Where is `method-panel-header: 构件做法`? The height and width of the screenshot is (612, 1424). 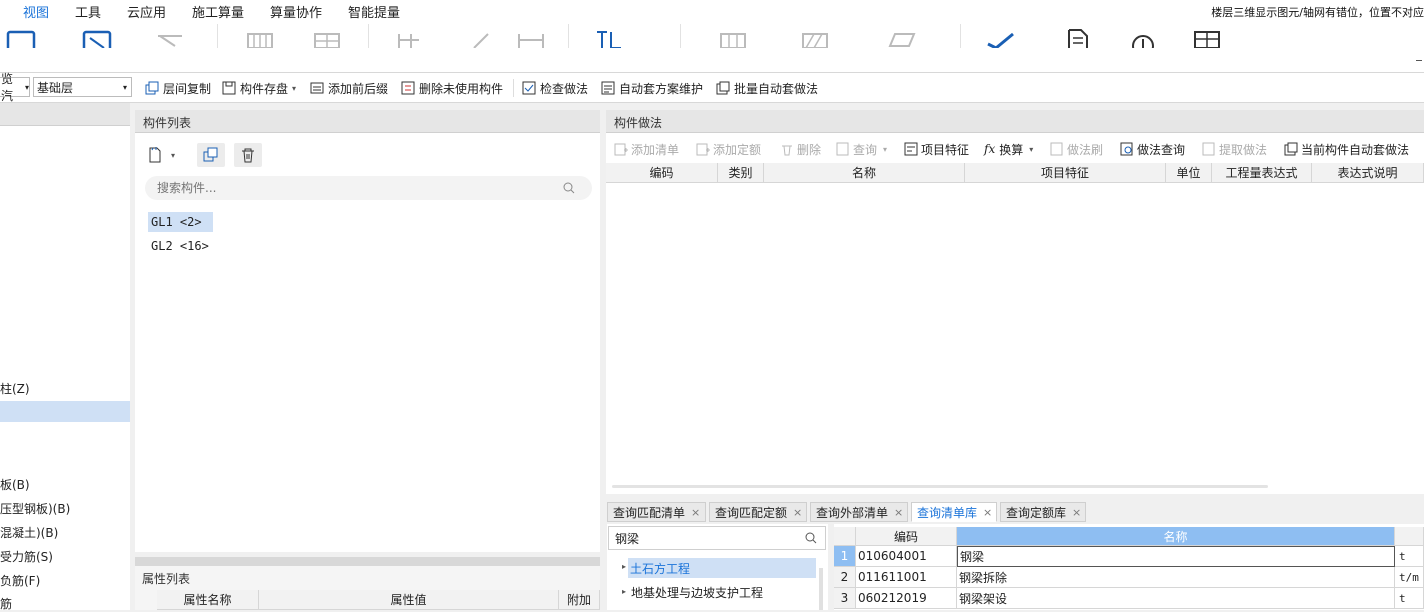
method-panel-header: 构件做法 is located at coordinates (1015, 121).